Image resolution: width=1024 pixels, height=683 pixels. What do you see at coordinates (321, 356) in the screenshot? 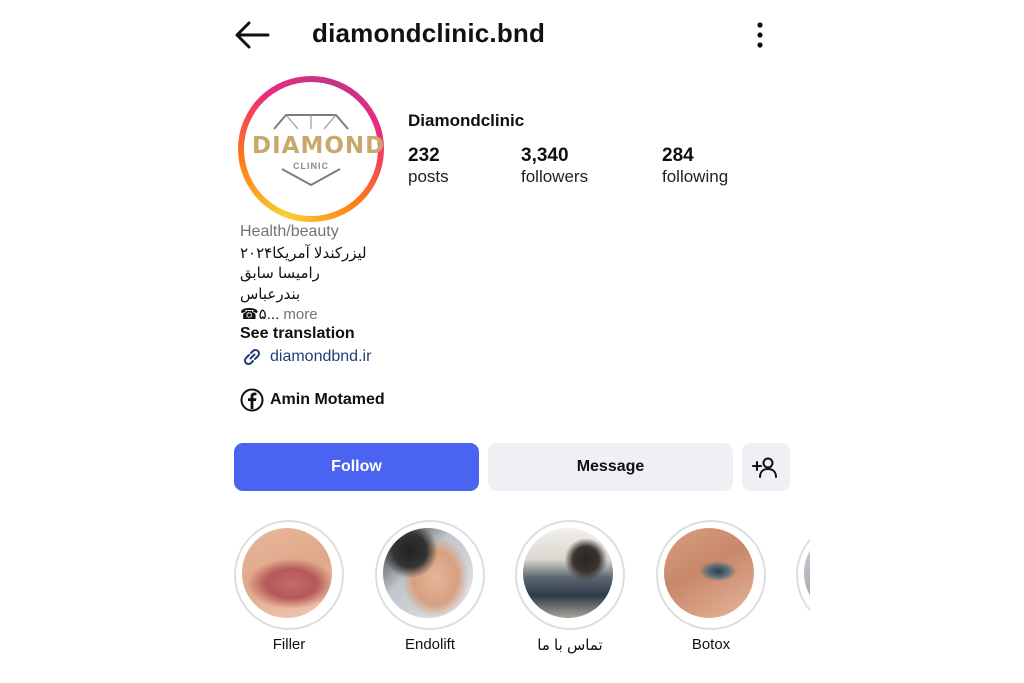
I see `website-url: diamondbnd.ir` at bounding box center [321, 356].